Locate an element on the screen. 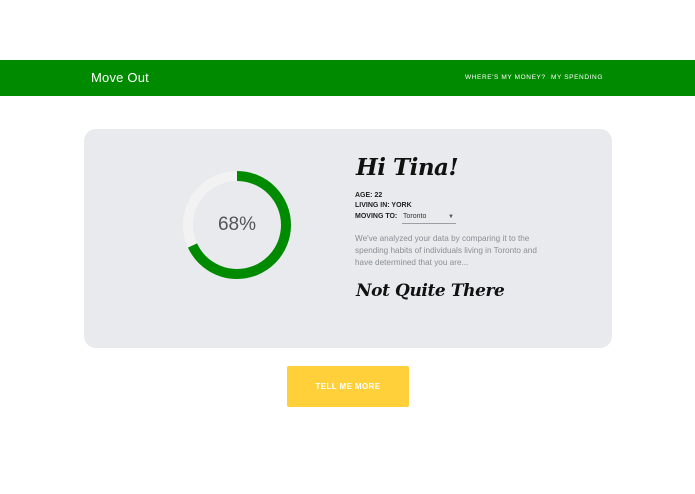 The image size is (695, 494). tell-me-more-button: TELL ME MORE is located at coordinates (348, 386).